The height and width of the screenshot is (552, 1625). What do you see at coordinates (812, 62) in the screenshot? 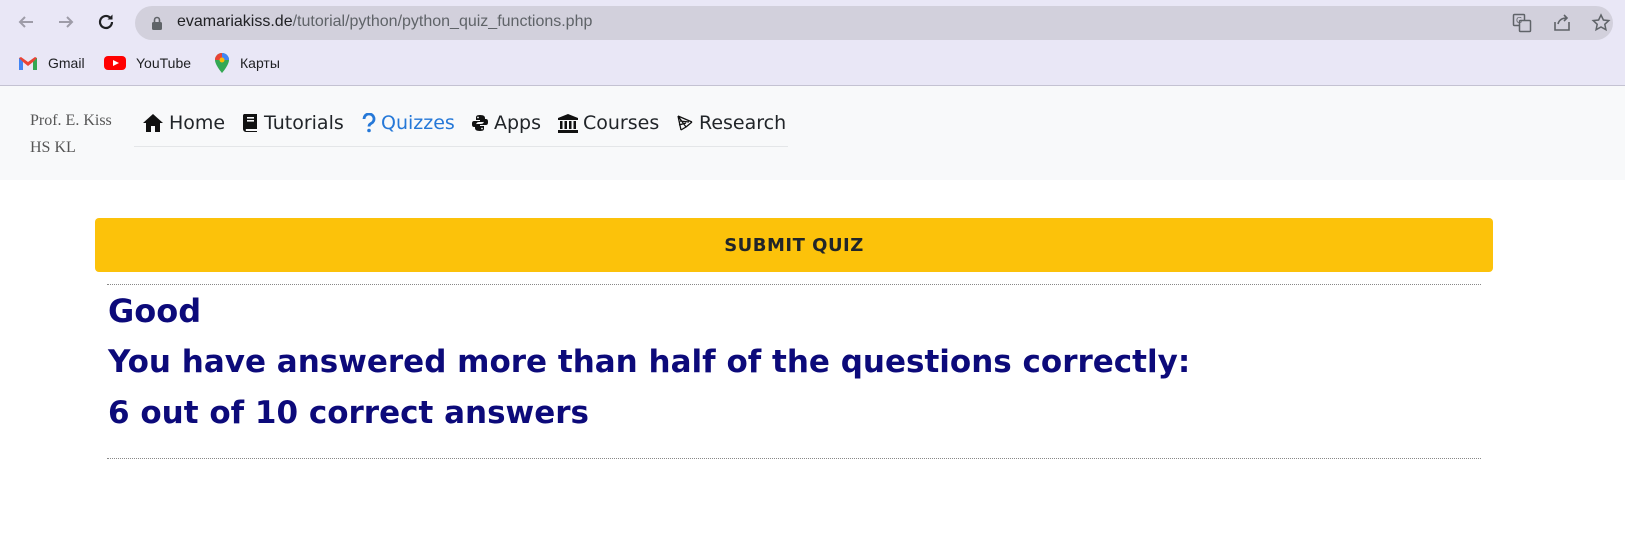
I see `bookmarks-bar: Gmail YouTube Карты` at bounding box center [812, 62].